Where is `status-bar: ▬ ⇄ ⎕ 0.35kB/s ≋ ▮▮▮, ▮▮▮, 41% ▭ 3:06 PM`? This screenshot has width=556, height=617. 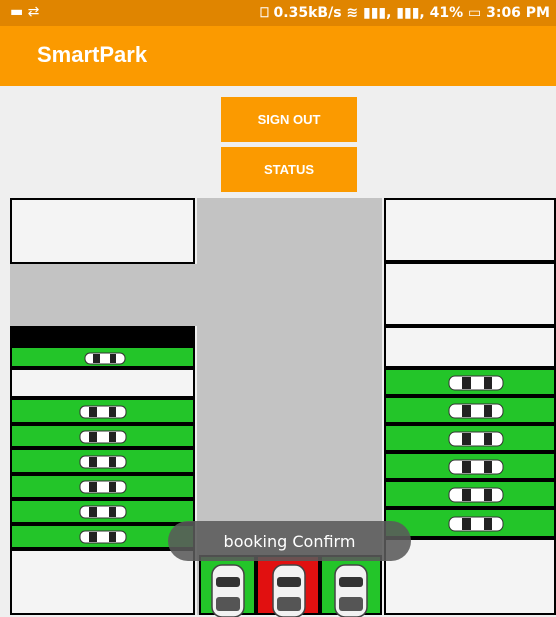 status-bar: ▬ ⇄ ⎕ 0.35kB/s ≋ ▮▮▮, ▮▮▮, 41% ▭ 3:06 PM is located at coordinates (278, 13).